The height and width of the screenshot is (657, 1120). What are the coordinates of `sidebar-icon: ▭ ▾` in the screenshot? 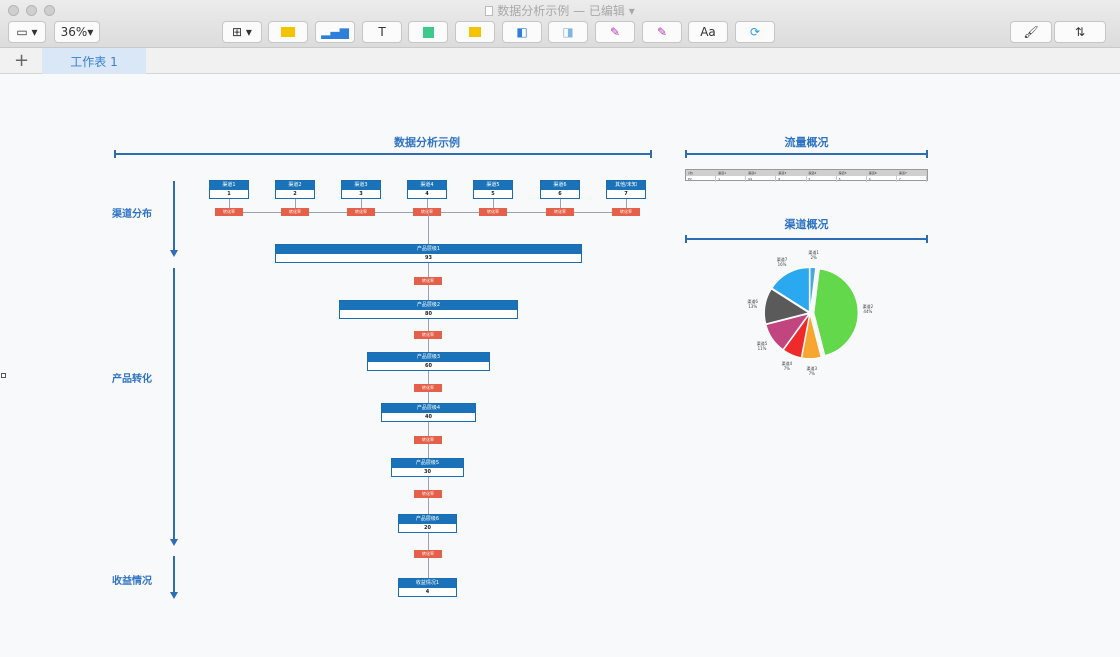 It's located at (27, 32).